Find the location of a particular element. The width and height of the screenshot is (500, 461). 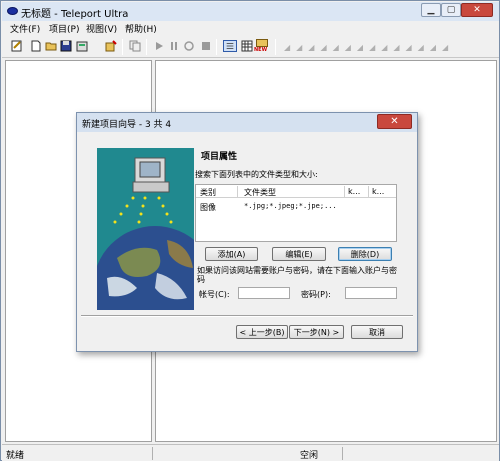

menu-view: 视图(V) is located at coordinates (101, 28).